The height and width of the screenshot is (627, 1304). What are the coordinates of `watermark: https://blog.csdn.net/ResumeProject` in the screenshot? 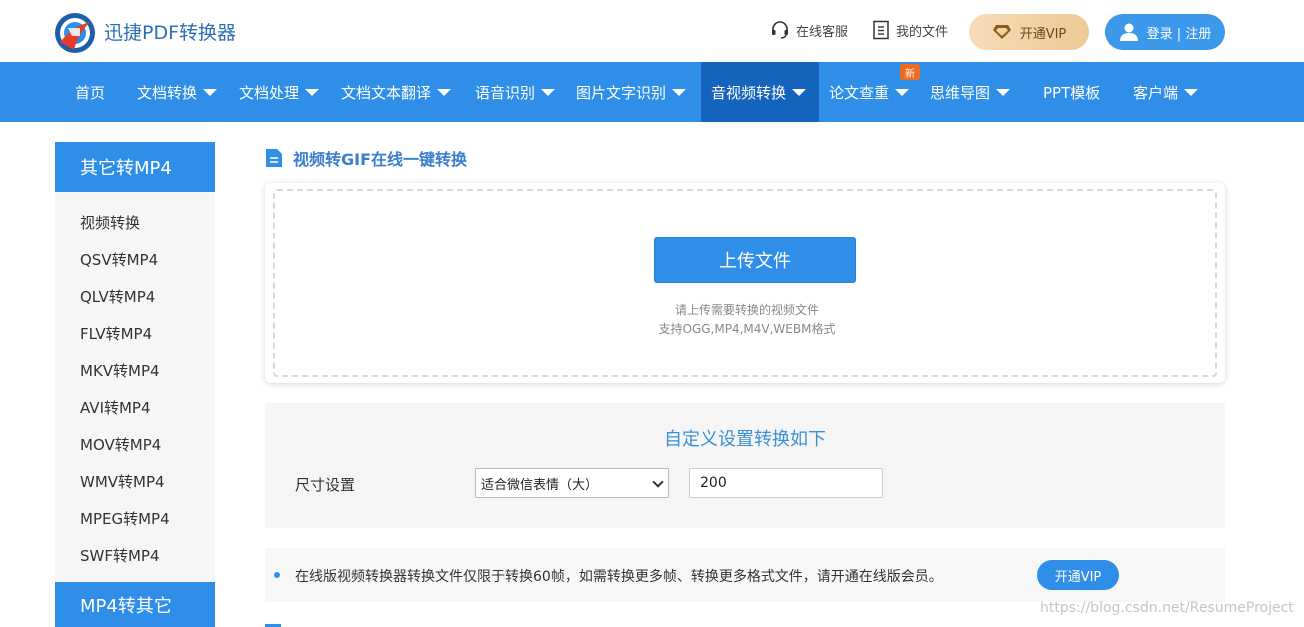 It's located at (1167, 608).